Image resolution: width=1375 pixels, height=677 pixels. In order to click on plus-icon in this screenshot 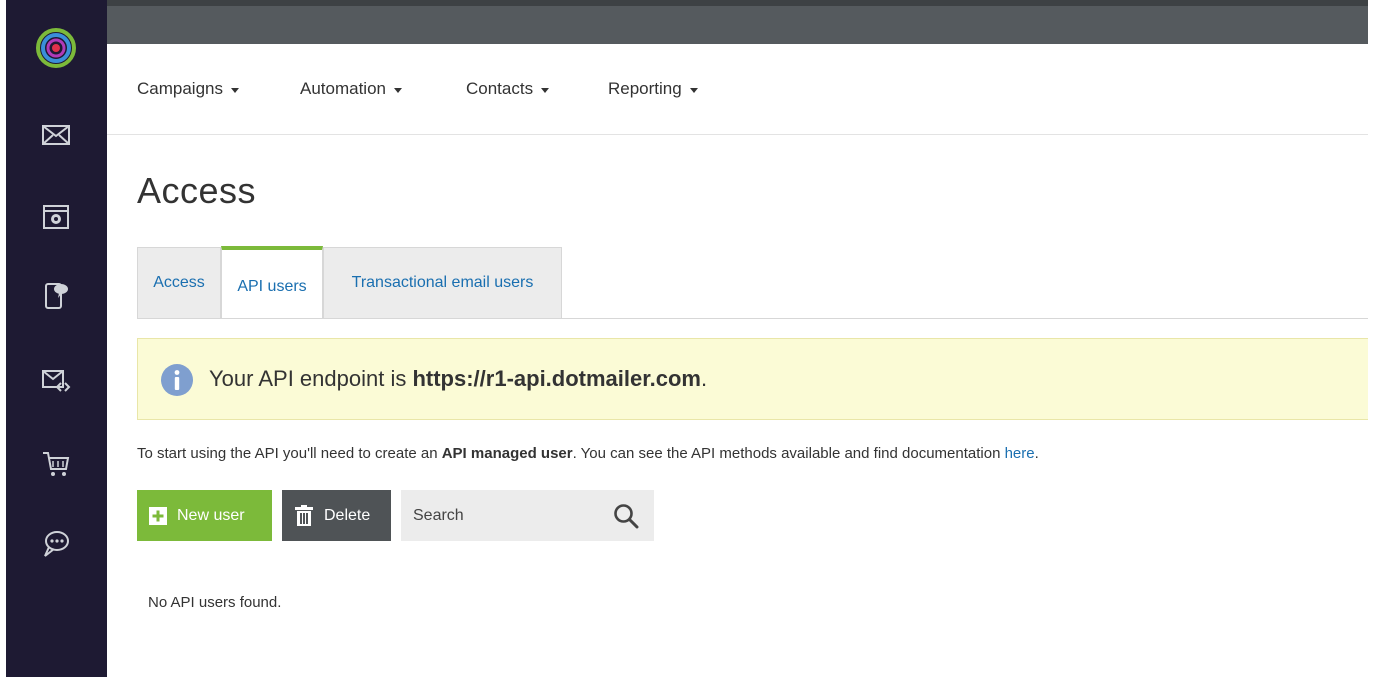, I will do `click(158, 515)`.